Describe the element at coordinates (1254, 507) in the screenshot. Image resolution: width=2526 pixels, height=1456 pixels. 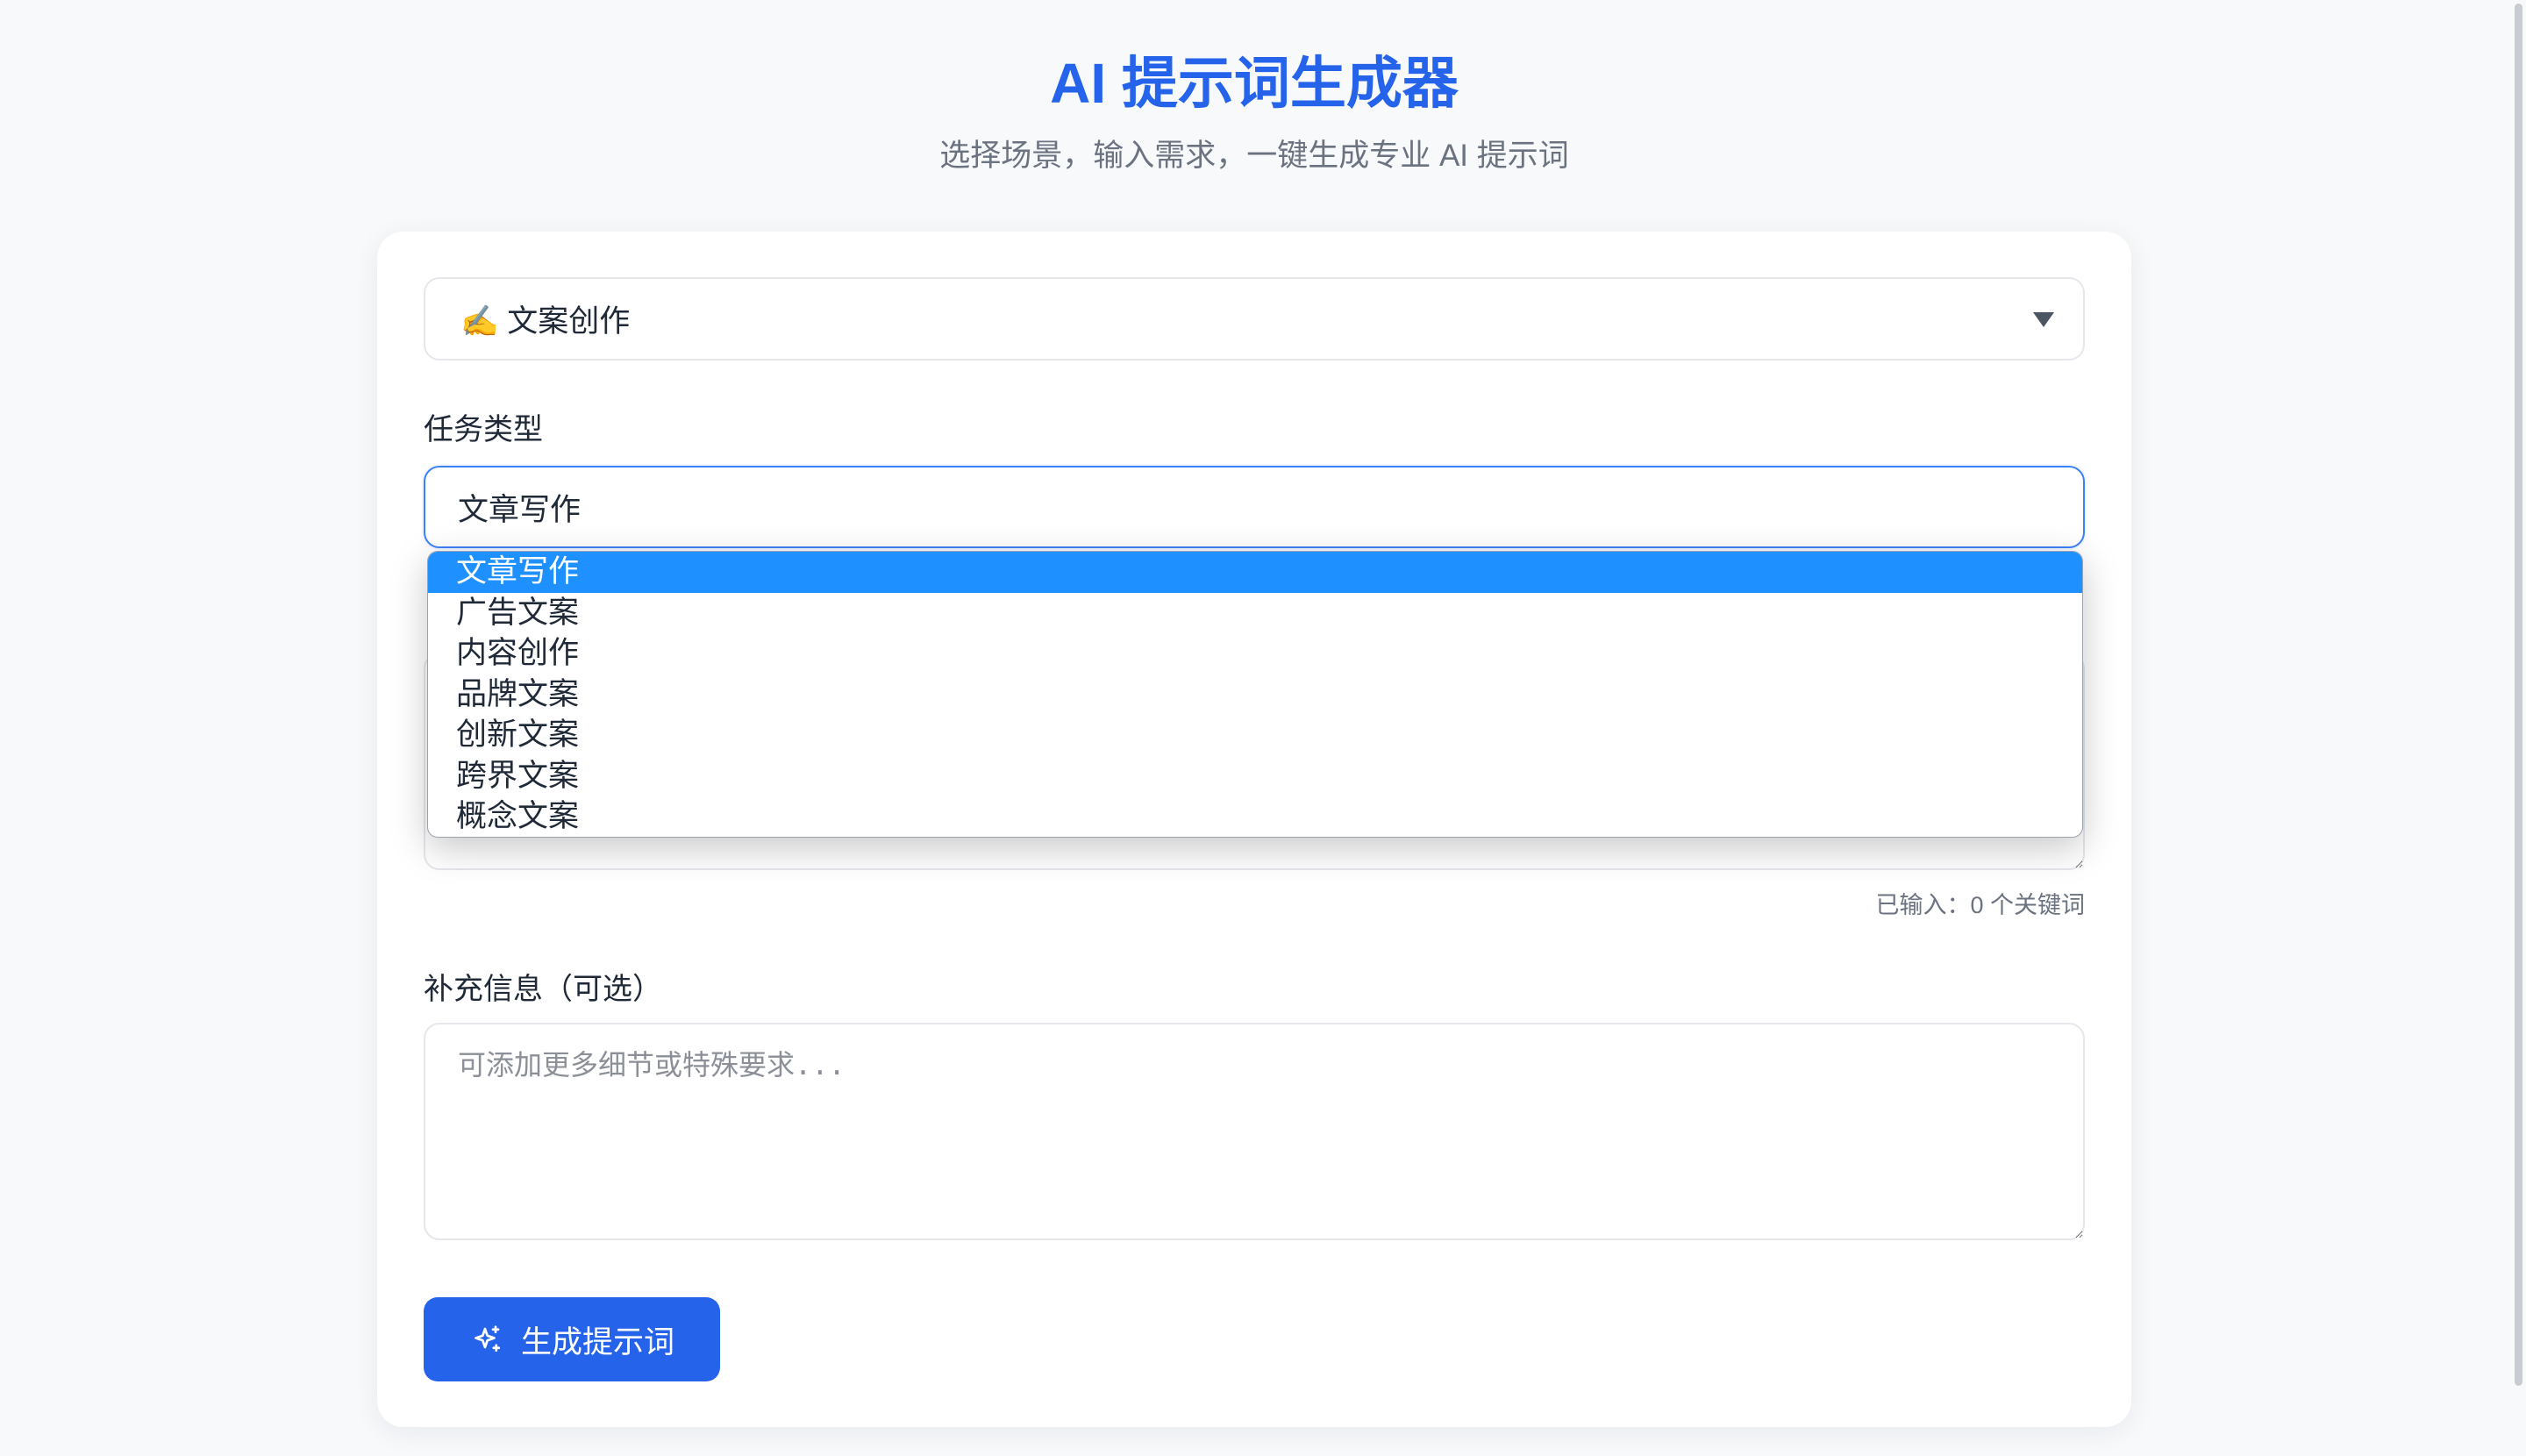
I see `task-type-select: 文章写作` at that location.